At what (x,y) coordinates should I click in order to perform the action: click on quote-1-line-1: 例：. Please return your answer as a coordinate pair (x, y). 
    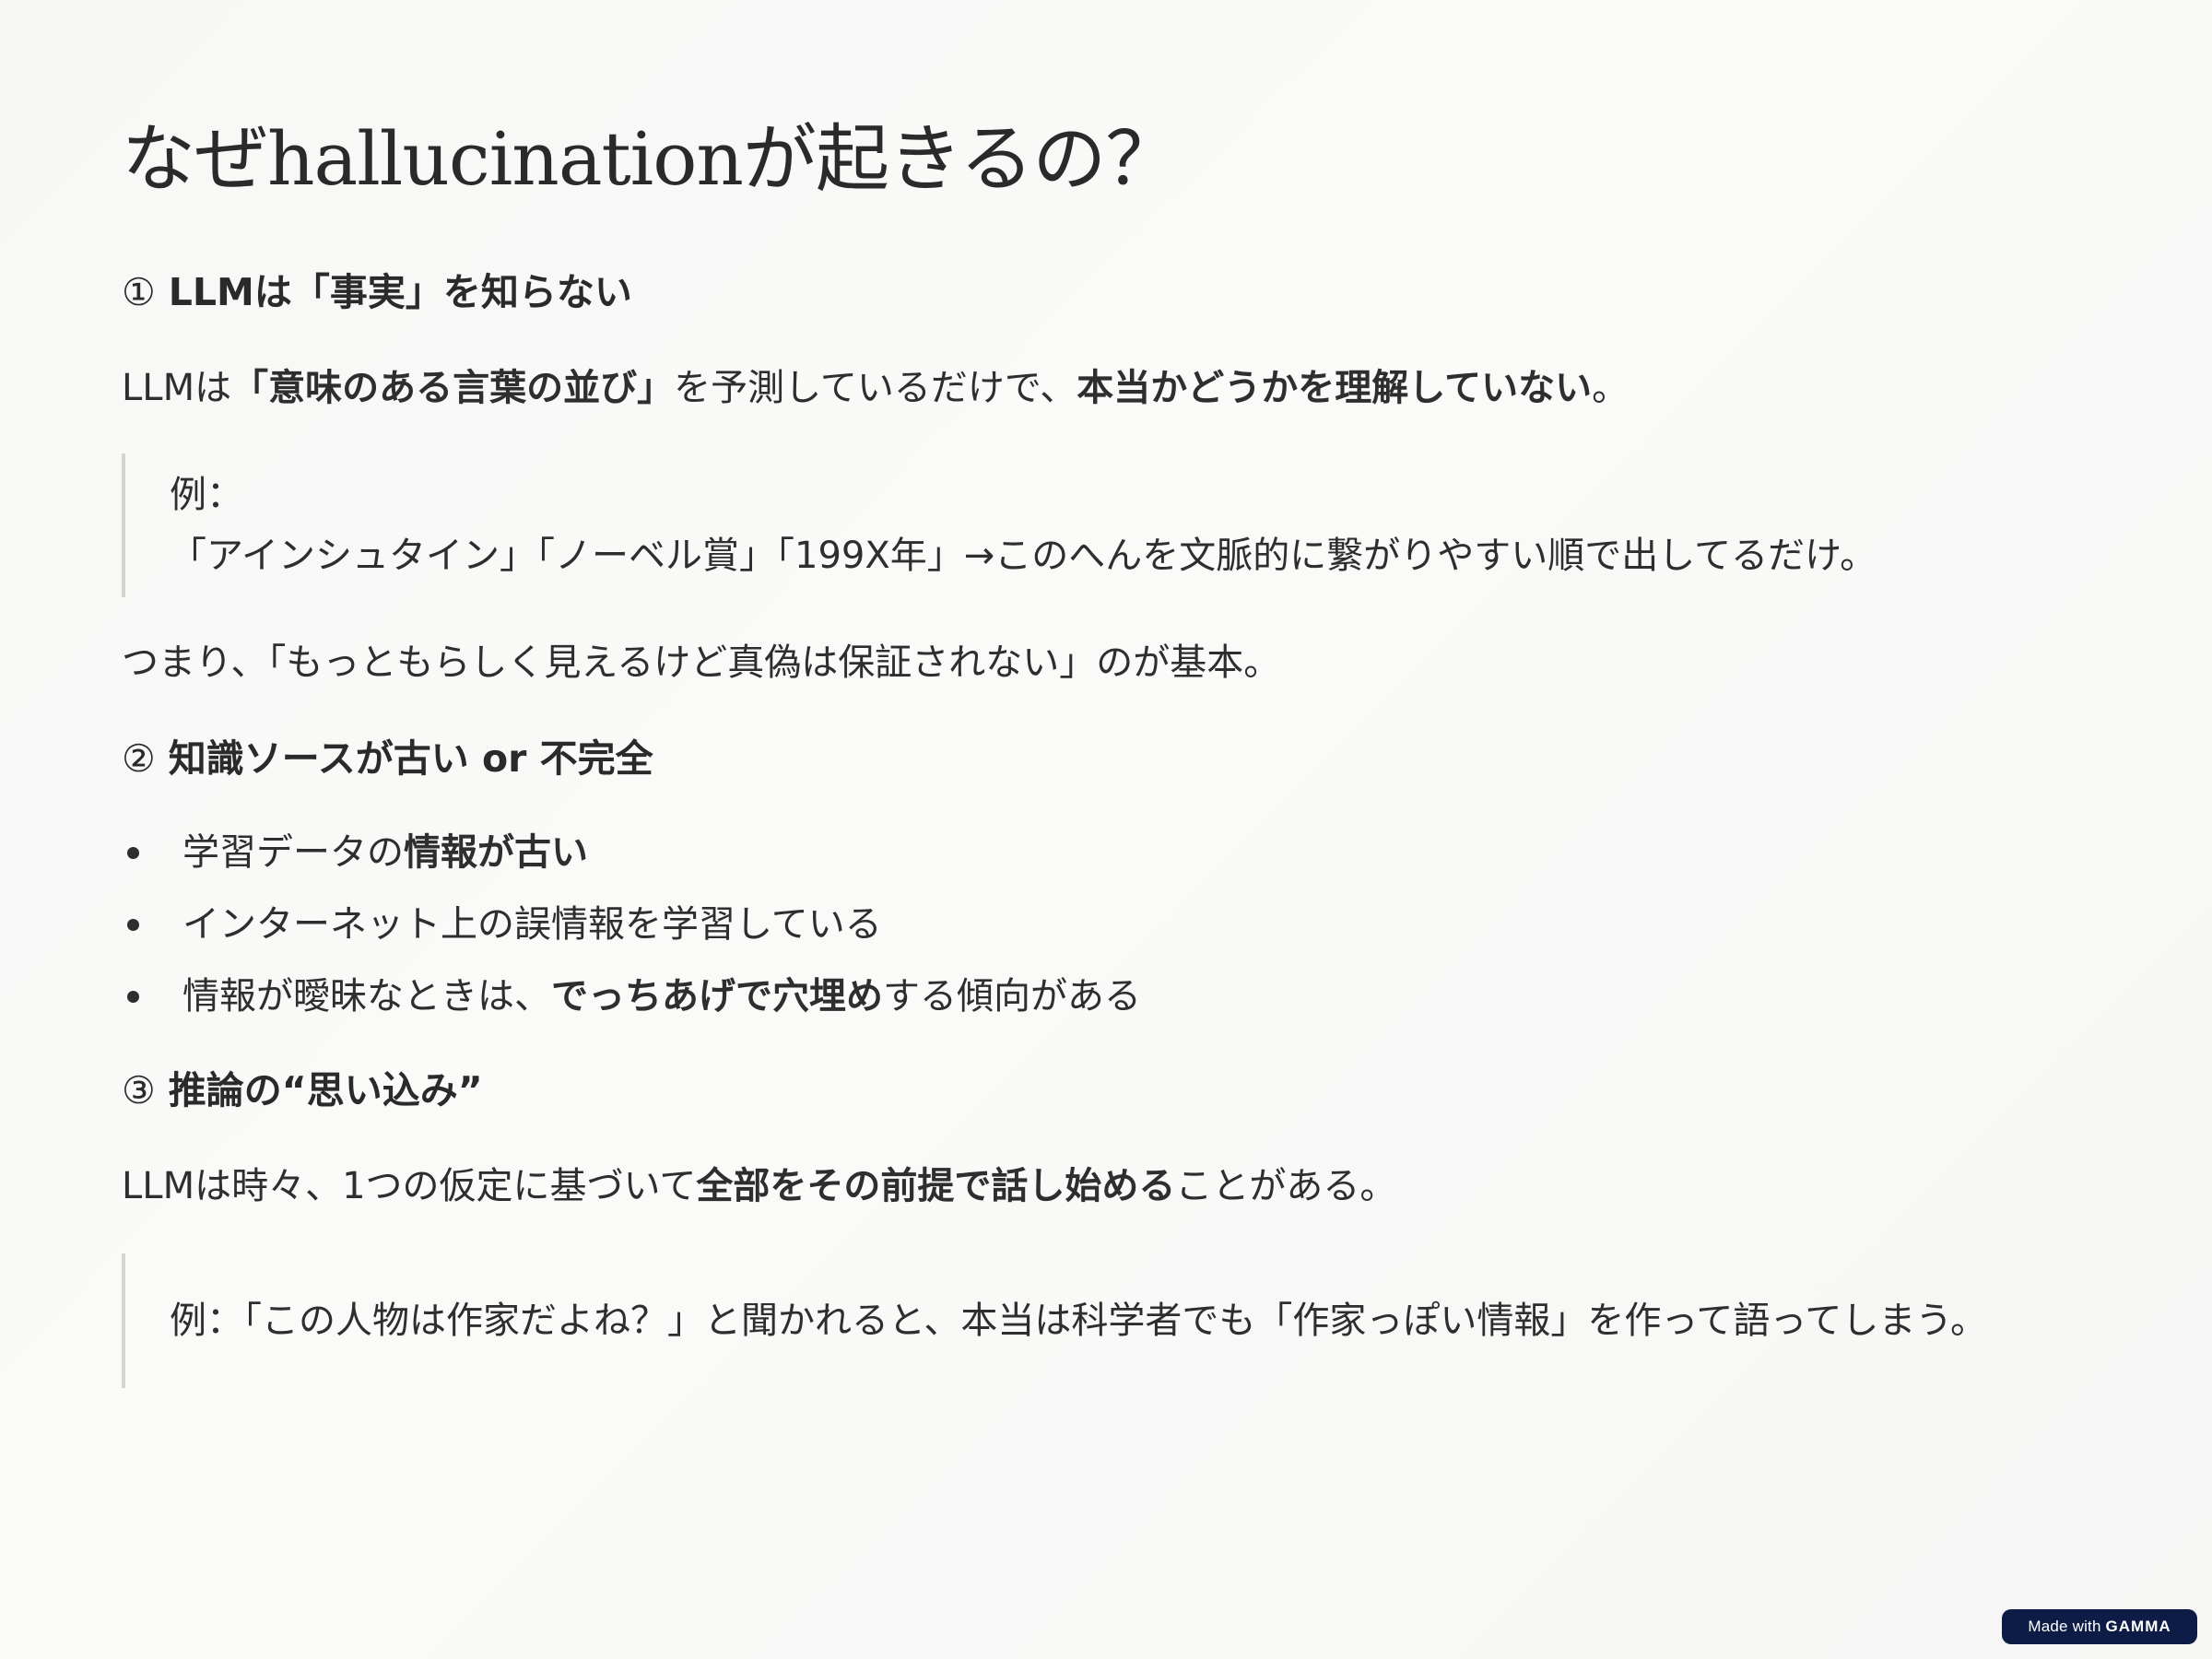
    Looking at the image, I should click on (206, 495).